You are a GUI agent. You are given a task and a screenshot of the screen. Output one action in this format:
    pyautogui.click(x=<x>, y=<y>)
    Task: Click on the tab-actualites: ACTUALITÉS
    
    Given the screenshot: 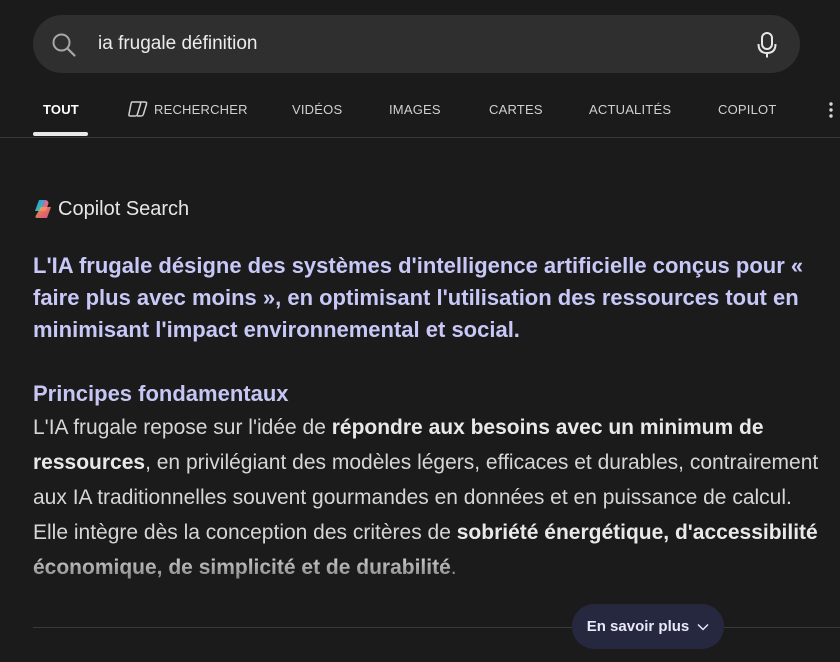 What is the action you would take?
    pyautogui.click(x=630, y=114)
    